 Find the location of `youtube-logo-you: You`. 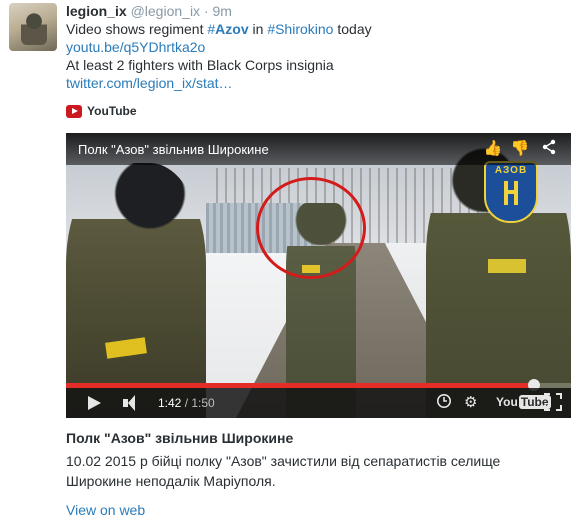

youtube-logo-you: You is located at coordinates (507, 402).